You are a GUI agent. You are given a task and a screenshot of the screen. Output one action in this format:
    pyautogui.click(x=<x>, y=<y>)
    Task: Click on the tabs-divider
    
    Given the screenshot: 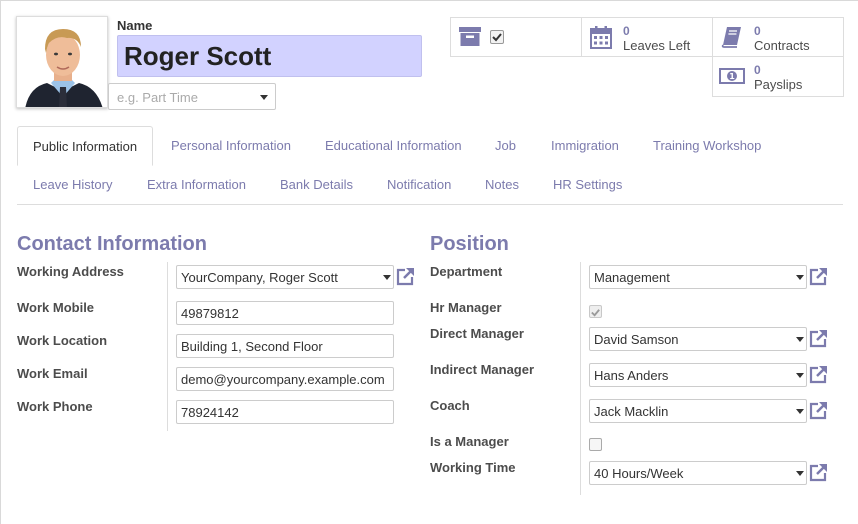 What is the action you would take?
    pyautogui.click(x=430, y=204)
    